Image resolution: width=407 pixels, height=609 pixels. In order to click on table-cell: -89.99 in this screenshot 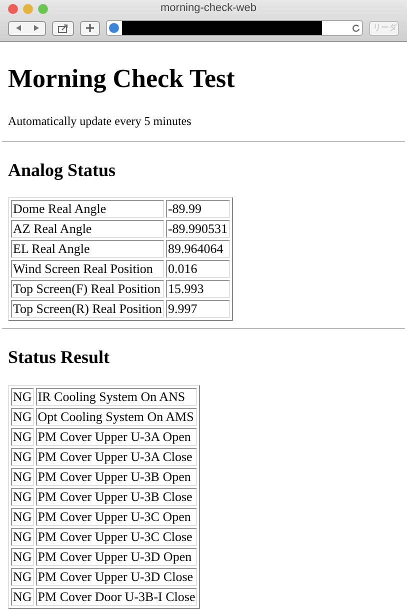, I will do `click(198, 209)`.